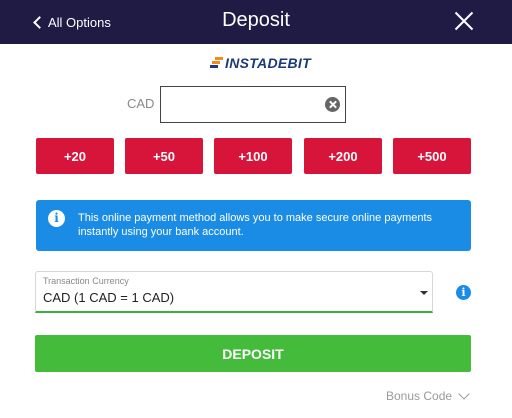 This screenshot has height=418, width=512. Describe the element at coordinates (343, 156) in the screenshot. I see `quick-amount-button-200: +200` at that location.